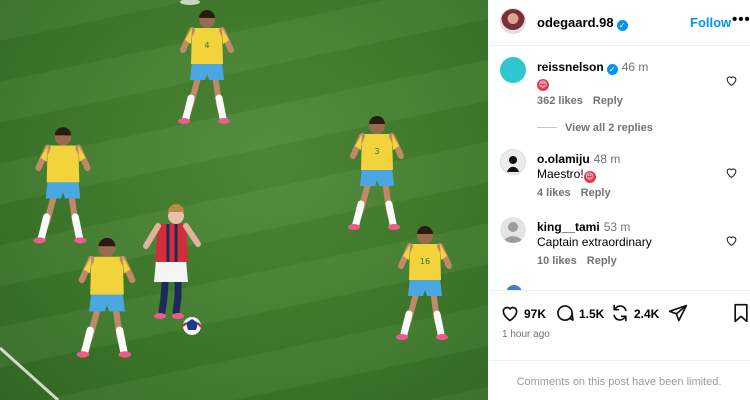  I want to click on bookmark-icon, so click(741, 313).